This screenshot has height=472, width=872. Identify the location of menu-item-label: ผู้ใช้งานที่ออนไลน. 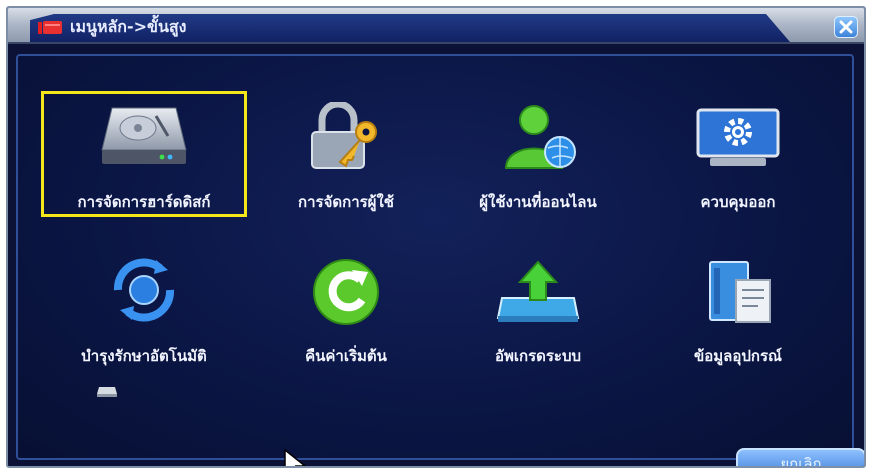
(538, 202).